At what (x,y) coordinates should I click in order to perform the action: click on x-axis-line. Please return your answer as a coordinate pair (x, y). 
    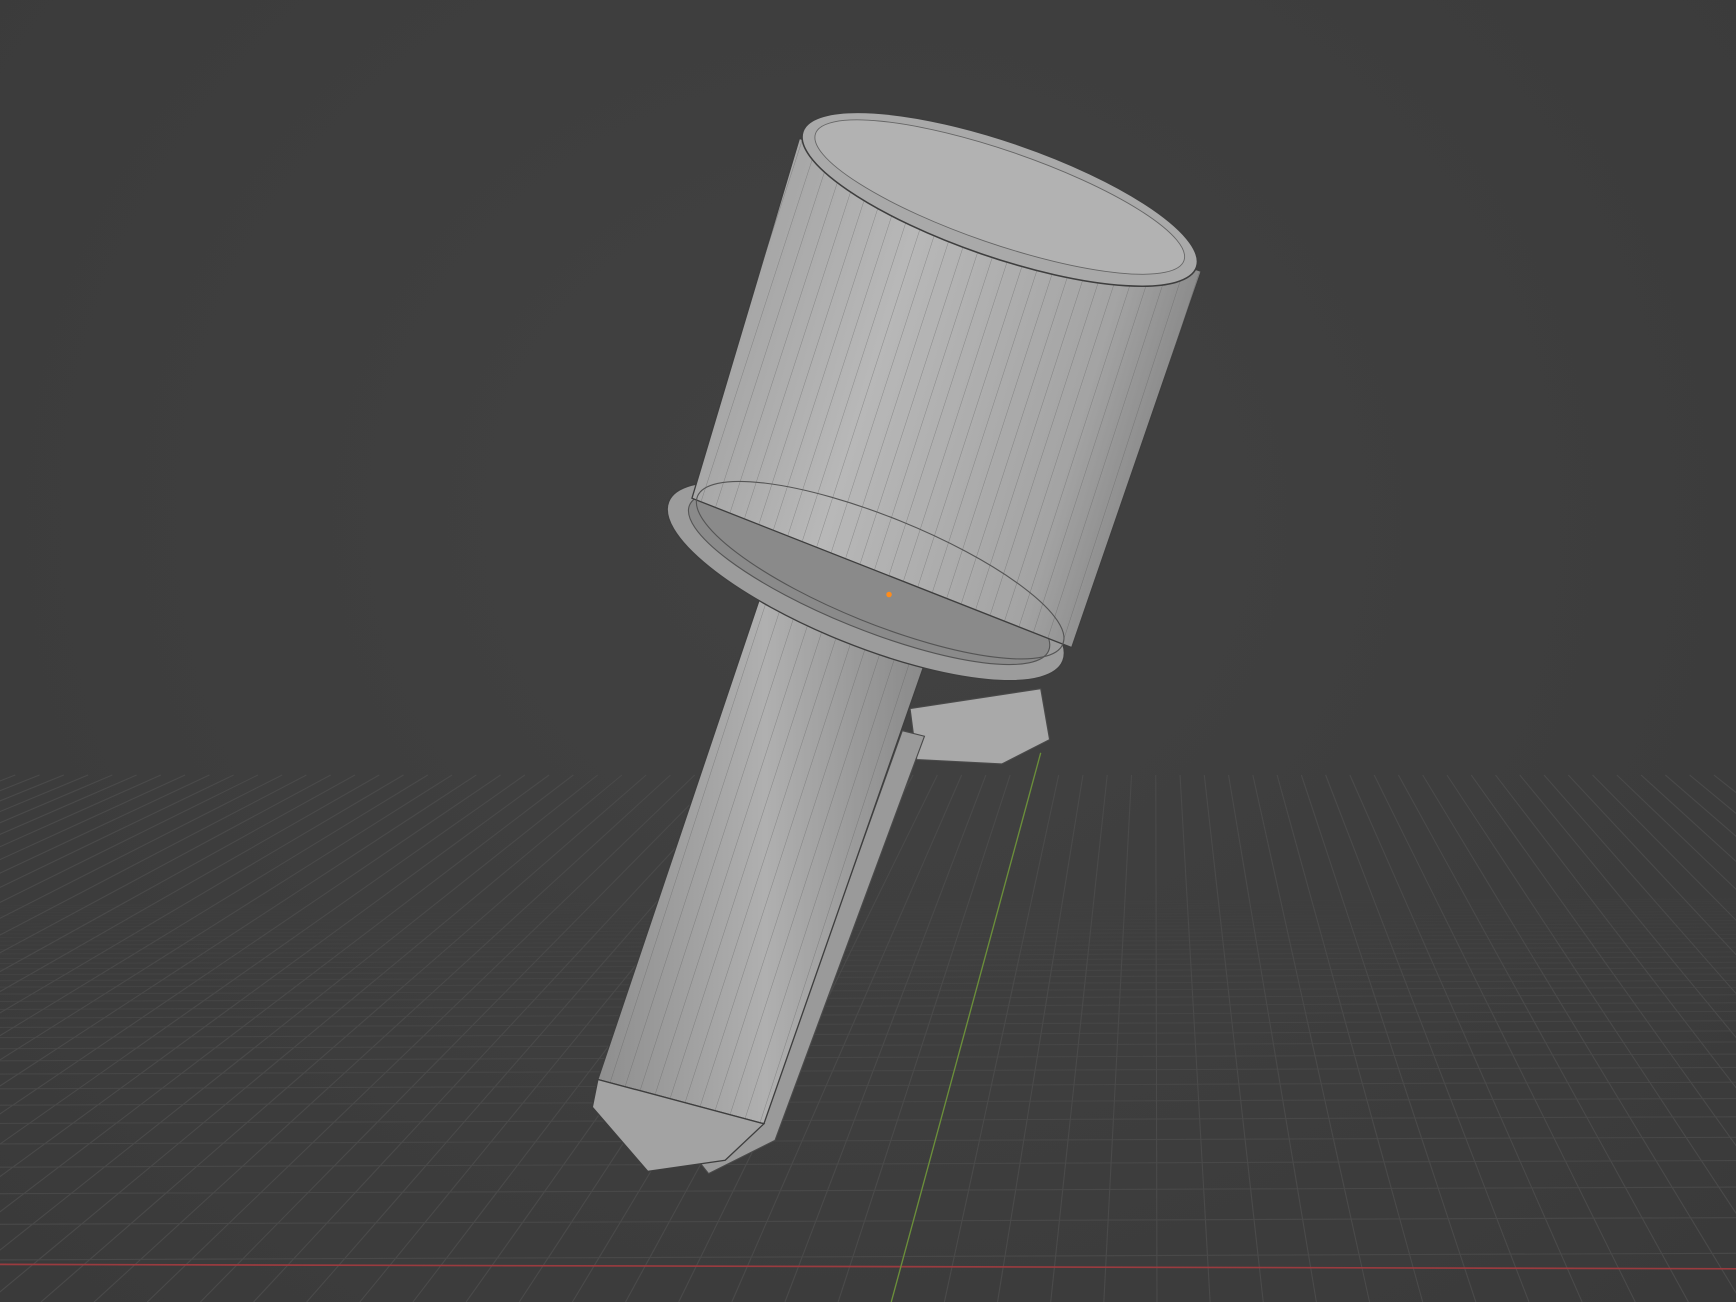
    Looking at the image, I should click on (868, 1266).